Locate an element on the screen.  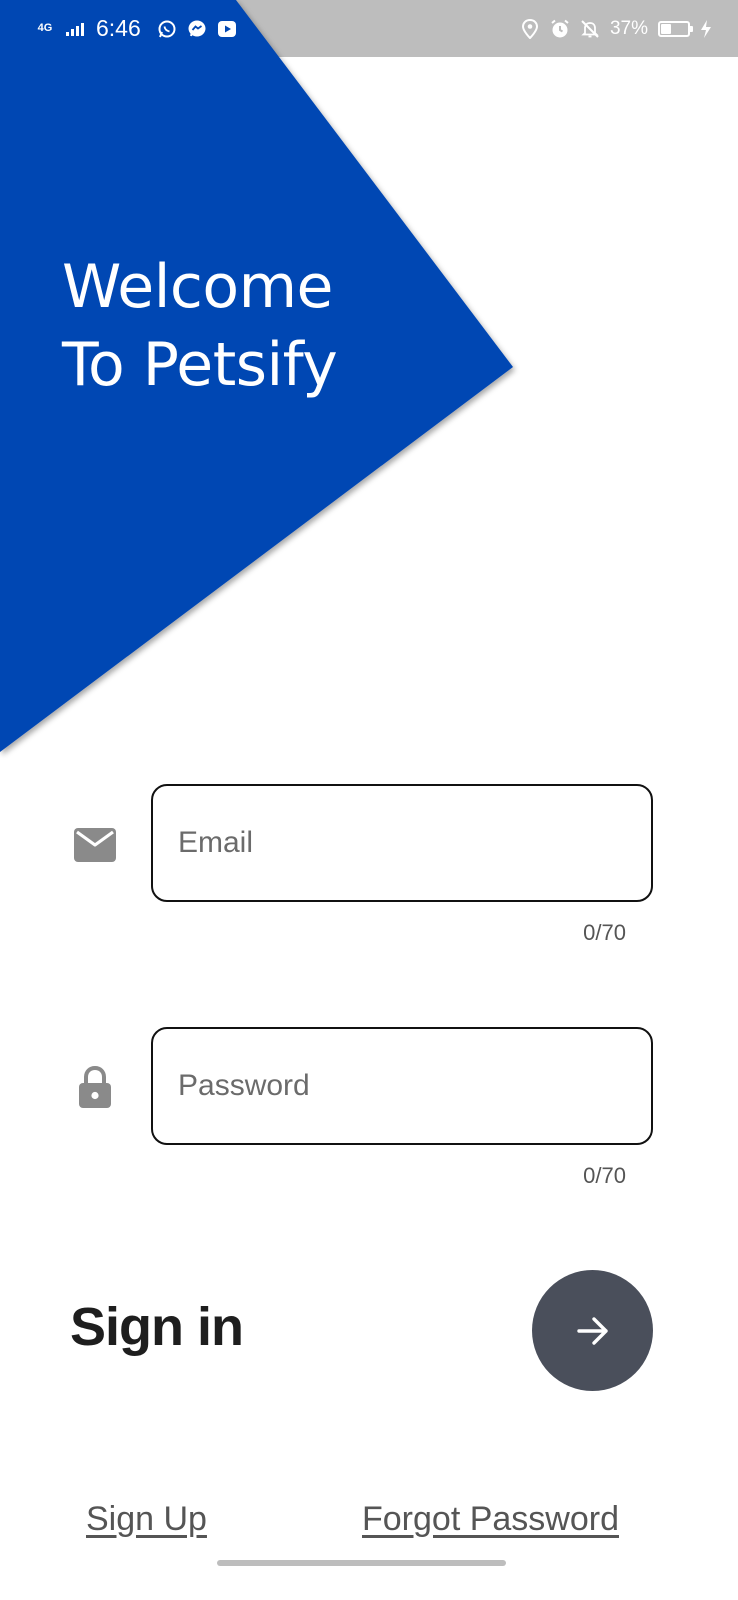
whatsapp-icon is located at coordinates (167, 29).